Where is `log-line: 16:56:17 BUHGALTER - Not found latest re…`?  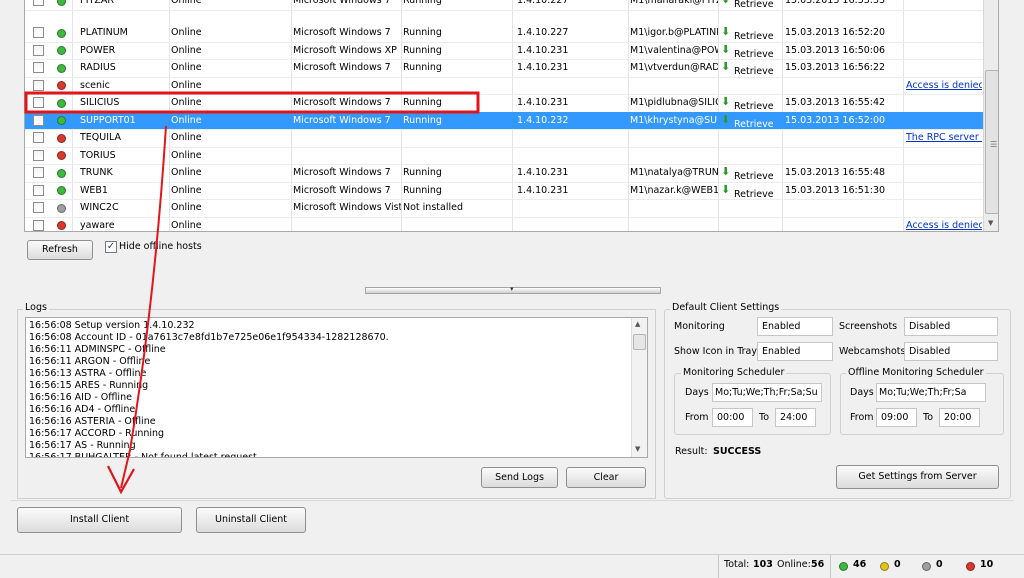 log-line: 16:56:17 BUHGALTER - Not found latest re… is located at coordinates (143, 455).